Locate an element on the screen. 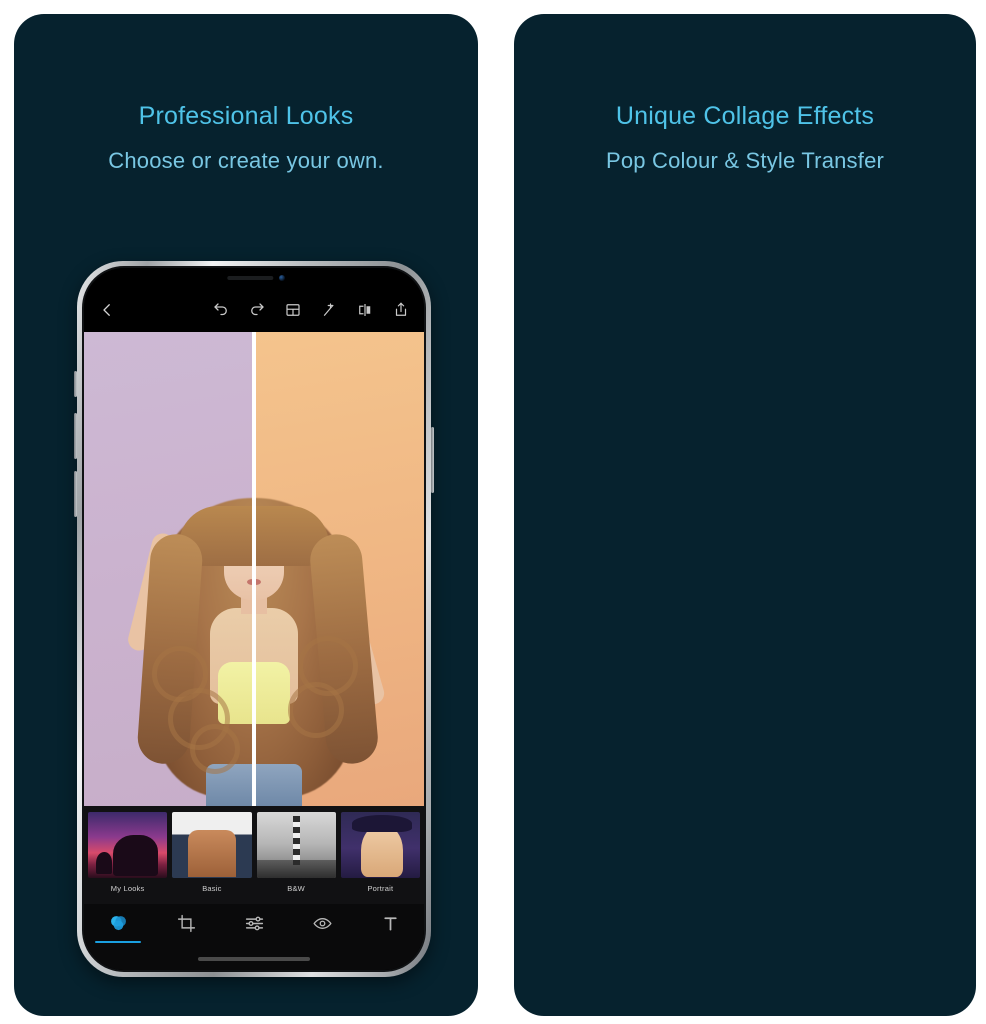  earpiece-speaker is located at coordinates (250, 278).